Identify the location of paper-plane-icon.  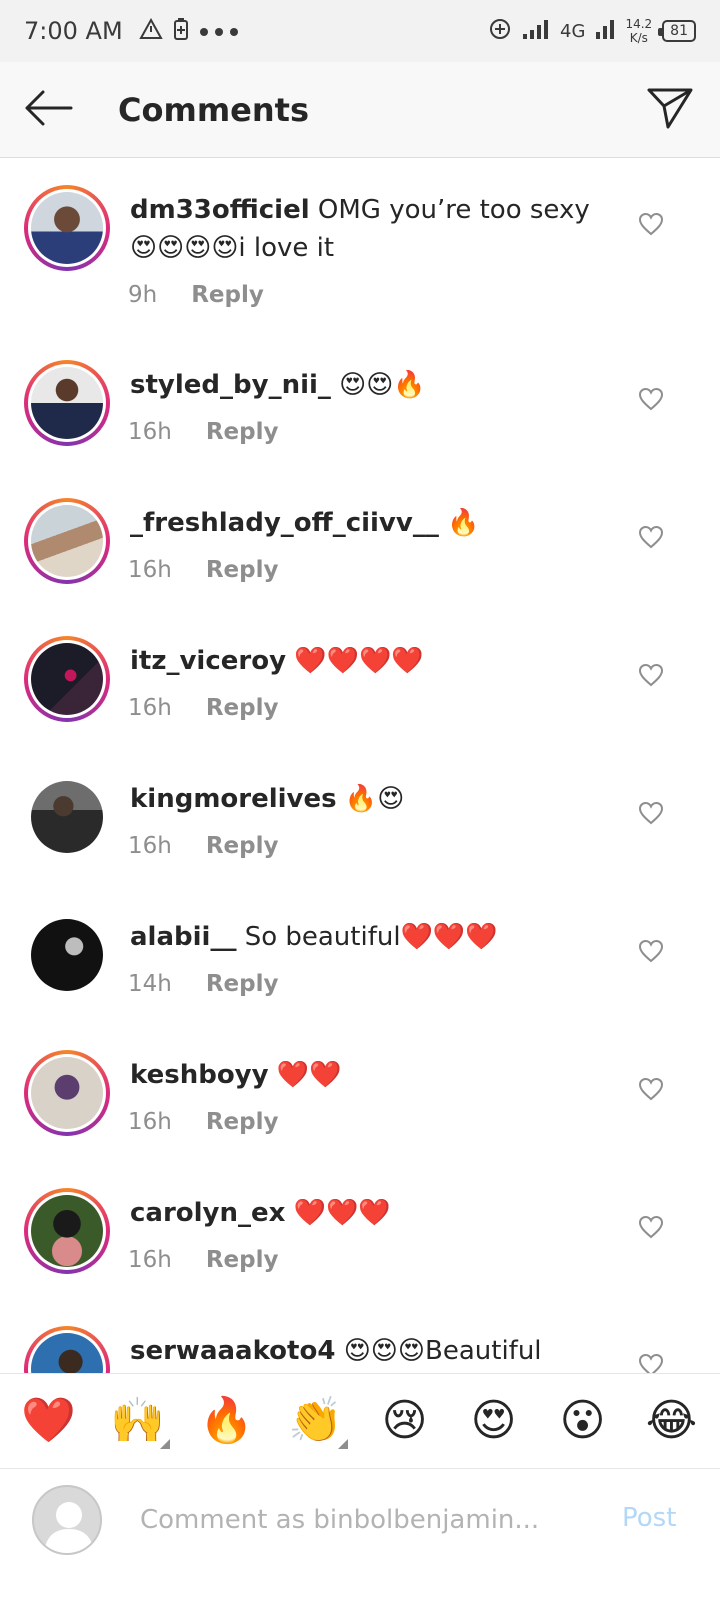
(670, 110).